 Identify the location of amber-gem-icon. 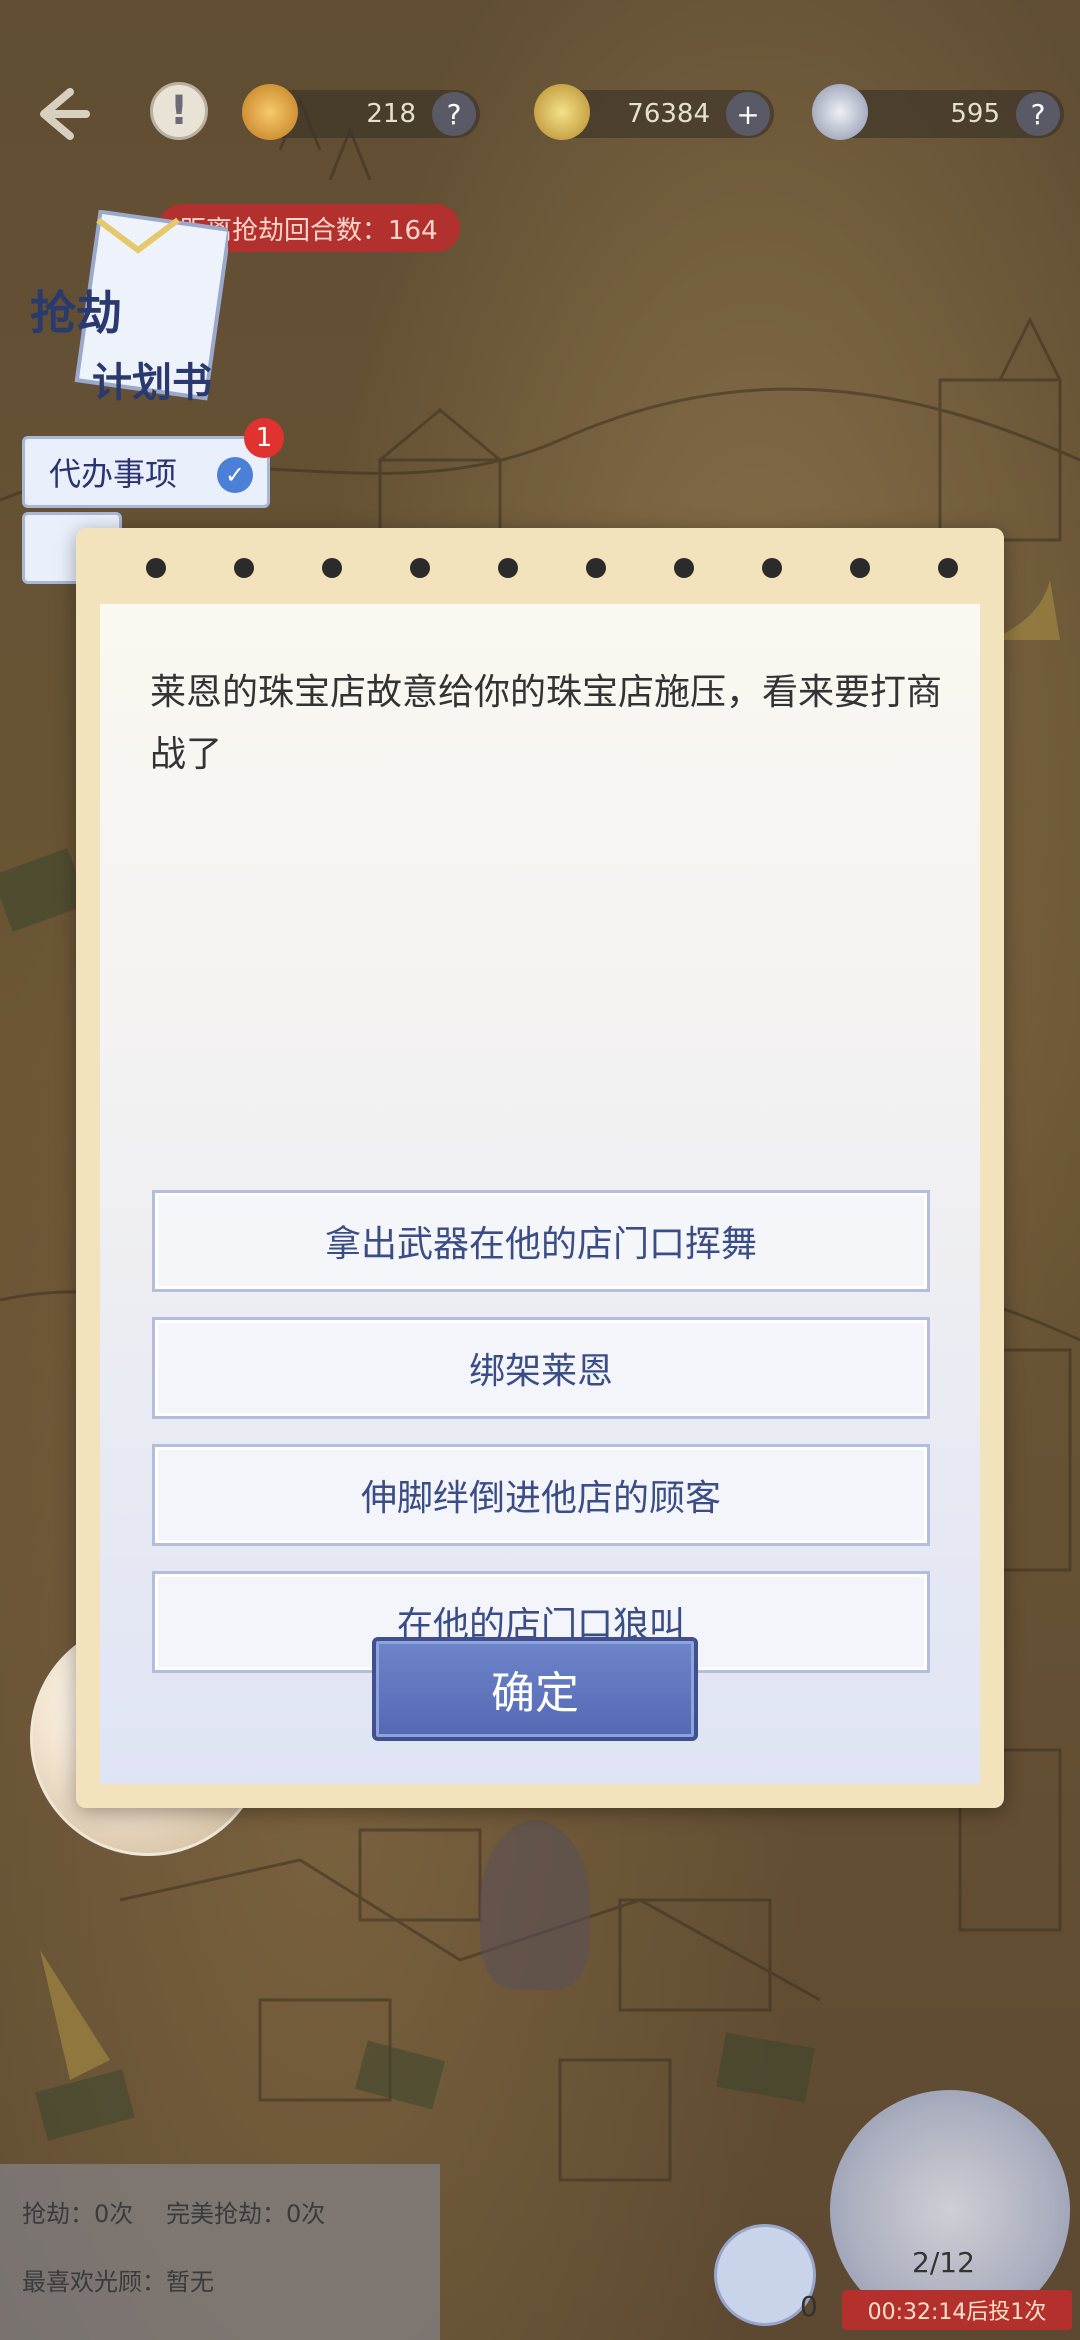
(270, 112).